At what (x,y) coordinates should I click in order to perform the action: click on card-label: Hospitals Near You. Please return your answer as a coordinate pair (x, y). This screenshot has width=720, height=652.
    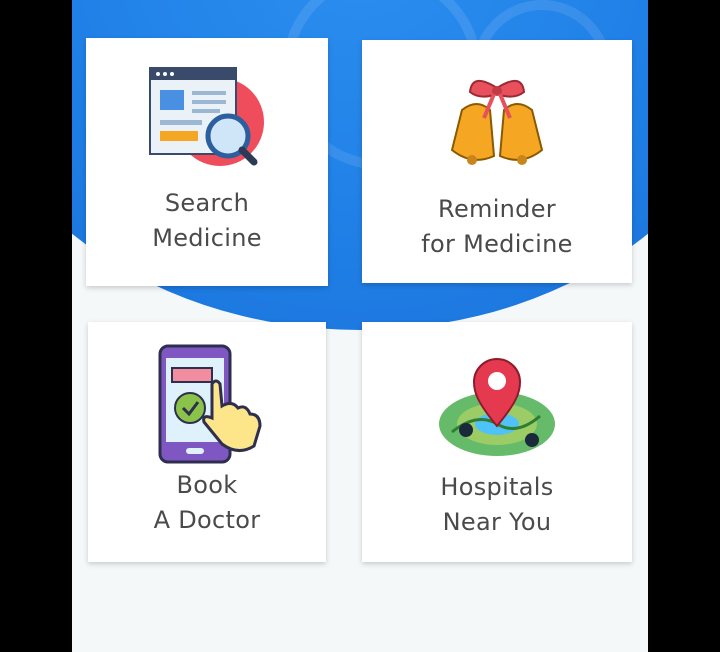
    Looking at the image, I should click on (496, 505).